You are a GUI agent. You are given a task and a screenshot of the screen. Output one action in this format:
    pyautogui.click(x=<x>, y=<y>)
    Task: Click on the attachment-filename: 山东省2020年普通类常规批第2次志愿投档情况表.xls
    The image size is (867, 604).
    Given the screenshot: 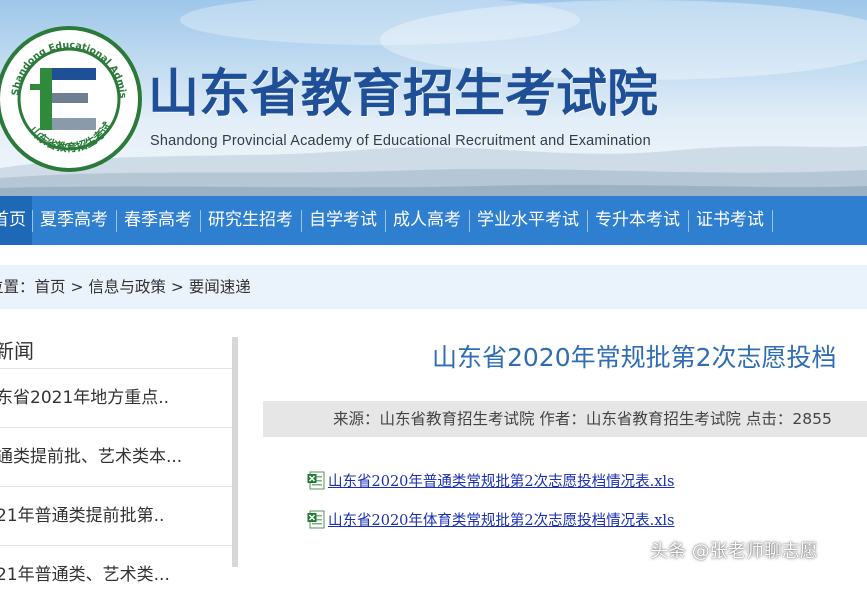 What is the action you would take?
    pyautogui.click(x=501, y=480)
    